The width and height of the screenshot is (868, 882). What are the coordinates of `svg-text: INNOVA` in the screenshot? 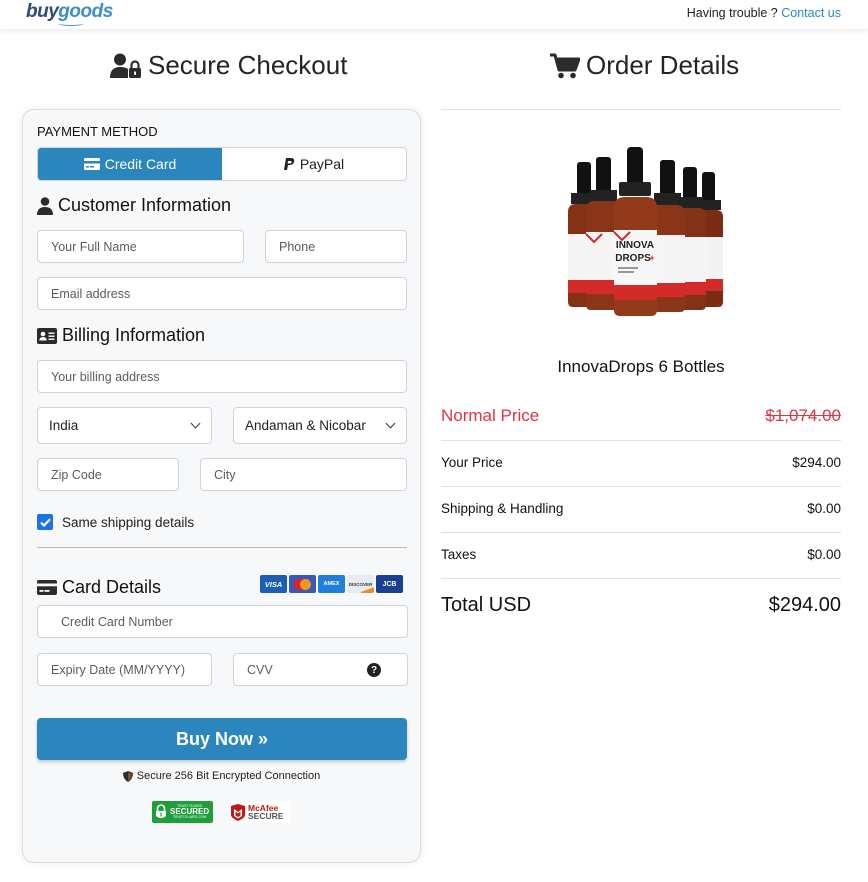 It's located at (635, 245).